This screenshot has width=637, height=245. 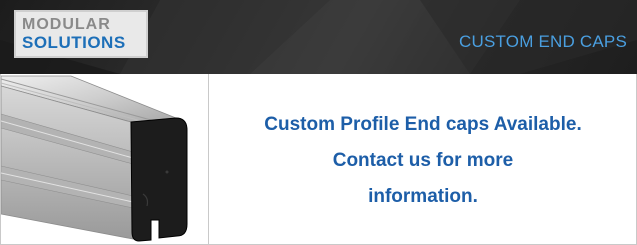 I want to click on logo-text-modular: MODULAR, so click(x=66, y=24).